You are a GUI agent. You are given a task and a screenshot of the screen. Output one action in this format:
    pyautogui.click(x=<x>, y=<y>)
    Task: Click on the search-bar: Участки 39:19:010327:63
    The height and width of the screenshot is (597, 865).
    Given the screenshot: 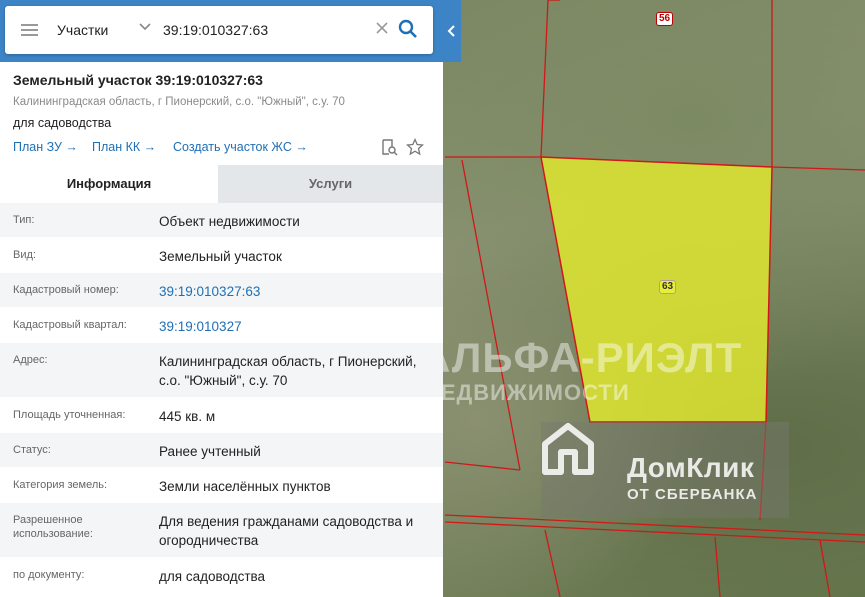 What is the action you would take?
    pyautogui.click(x=219, y=30)
    